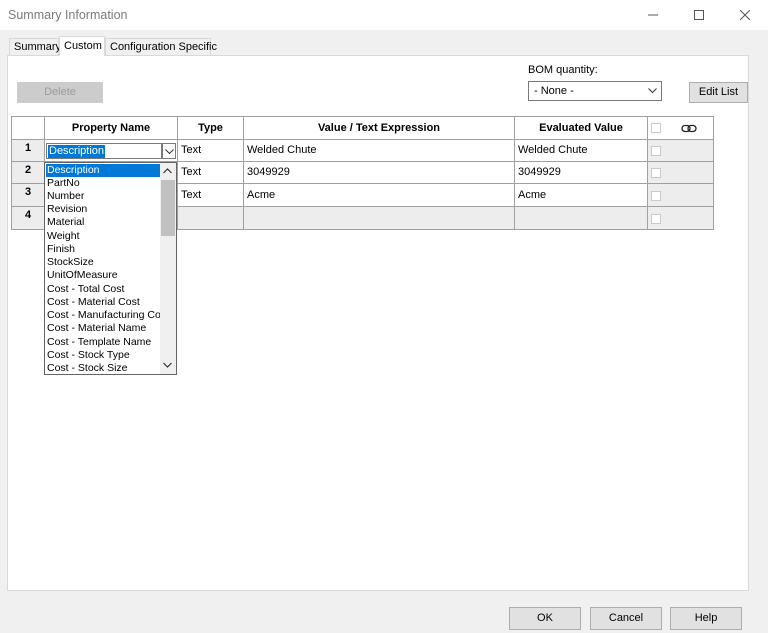  I want to click on row-number: 2, so click(28, 172).